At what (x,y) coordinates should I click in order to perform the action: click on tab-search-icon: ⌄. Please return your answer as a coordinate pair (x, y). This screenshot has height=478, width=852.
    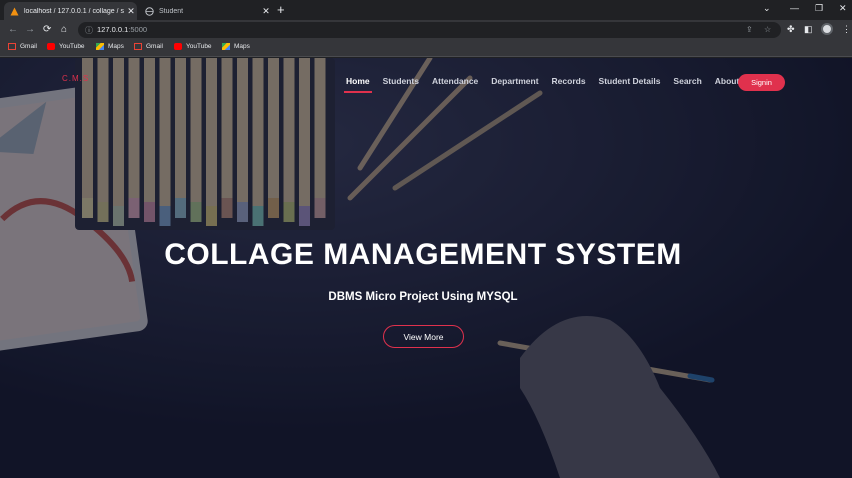
    Looking at the image, I should click on (767, 8).